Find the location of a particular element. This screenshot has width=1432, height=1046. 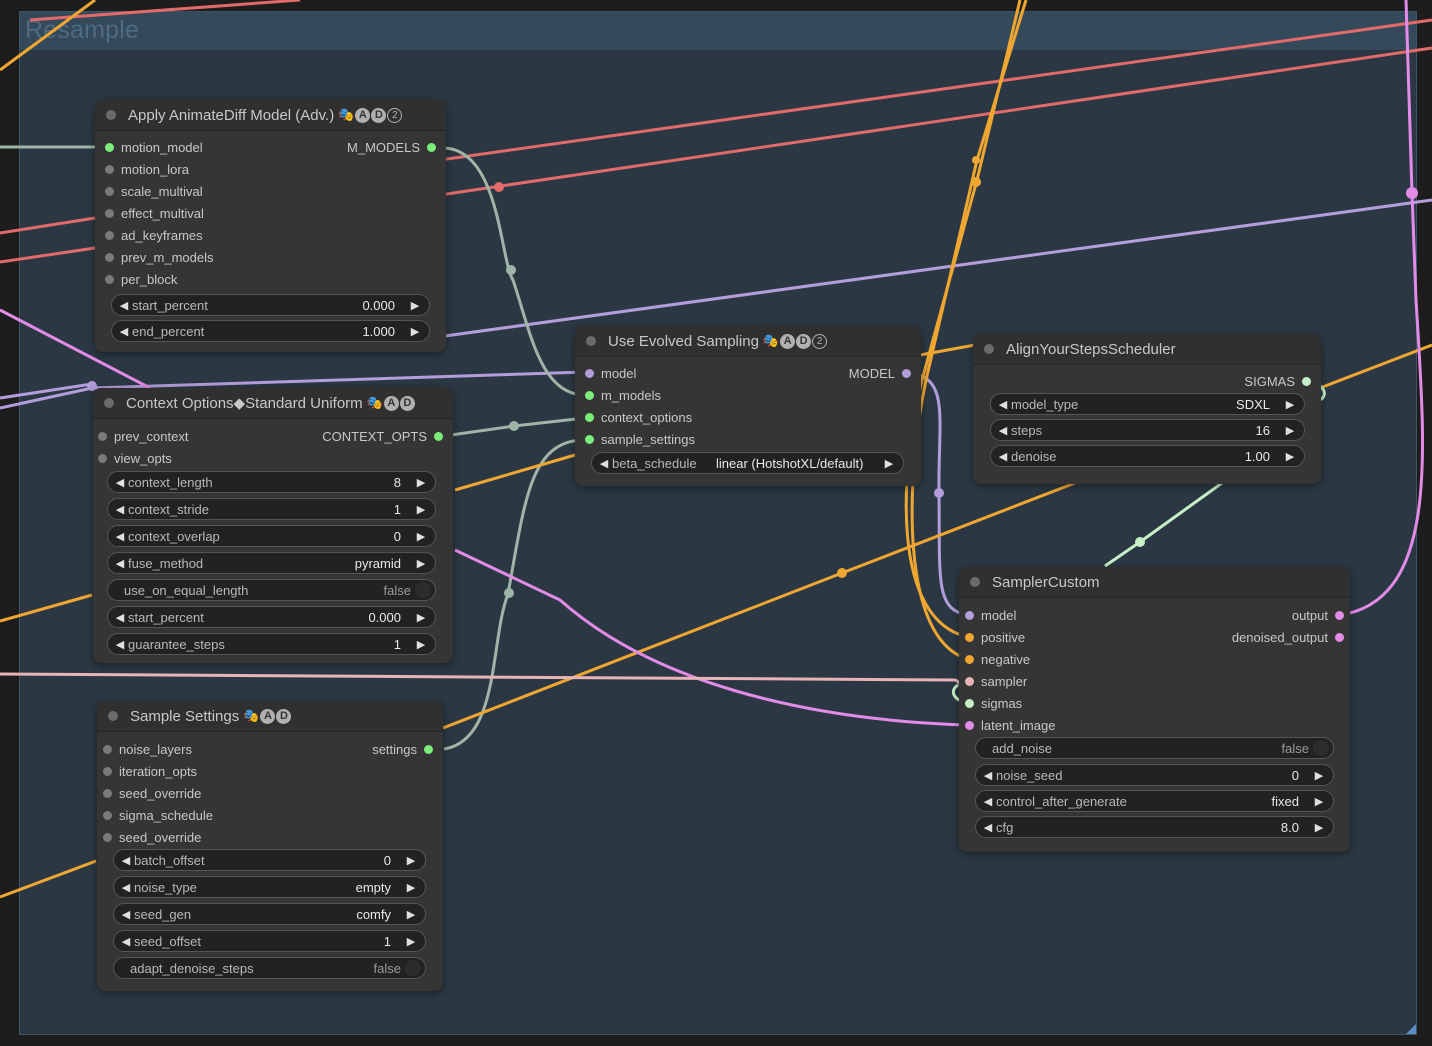

widget-use-on-equal-length: use_on_equal_length false is located at coordinates (271, 590).